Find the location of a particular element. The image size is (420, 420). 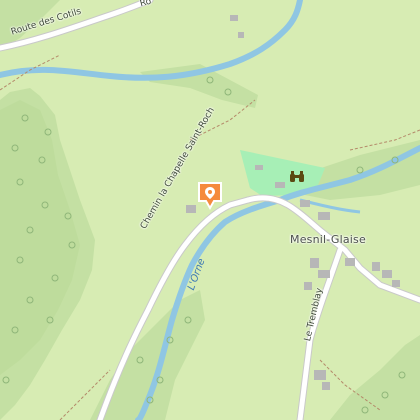

binoculars-icon is located at coordinates (297, 177).